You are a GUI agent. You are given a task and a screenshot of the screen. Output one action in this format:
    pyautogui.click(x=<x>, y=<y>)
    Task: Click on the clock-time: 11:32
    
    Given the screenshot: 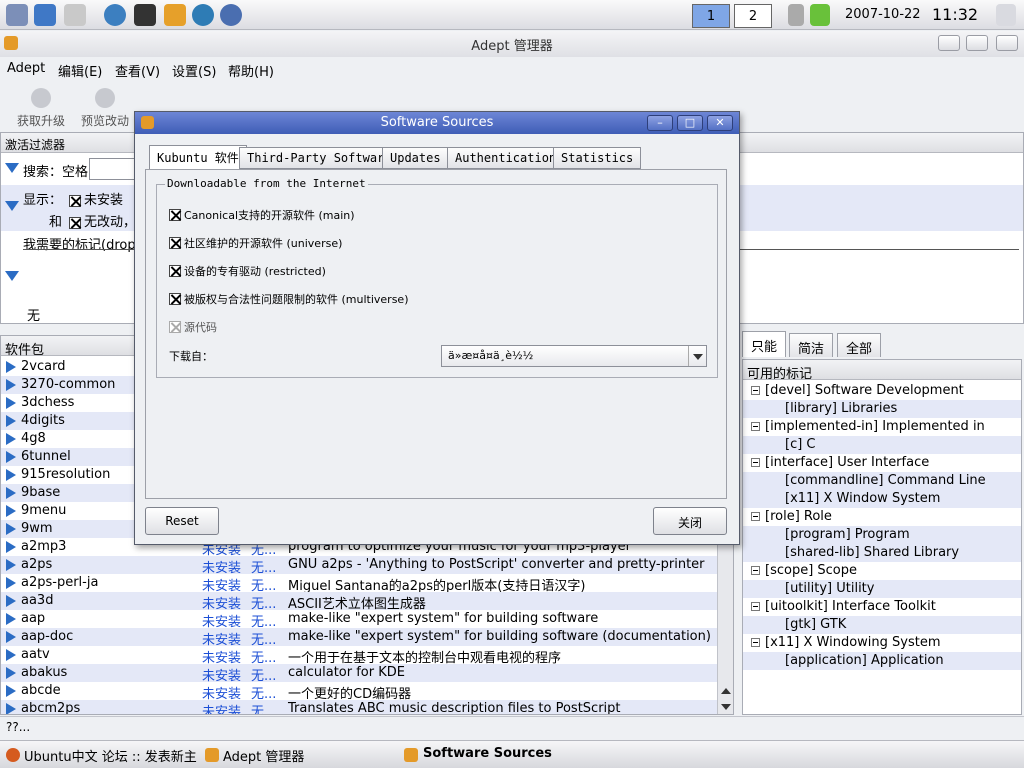 What is the action you would take?
    pyautogui.click(x=955, y=14)
    